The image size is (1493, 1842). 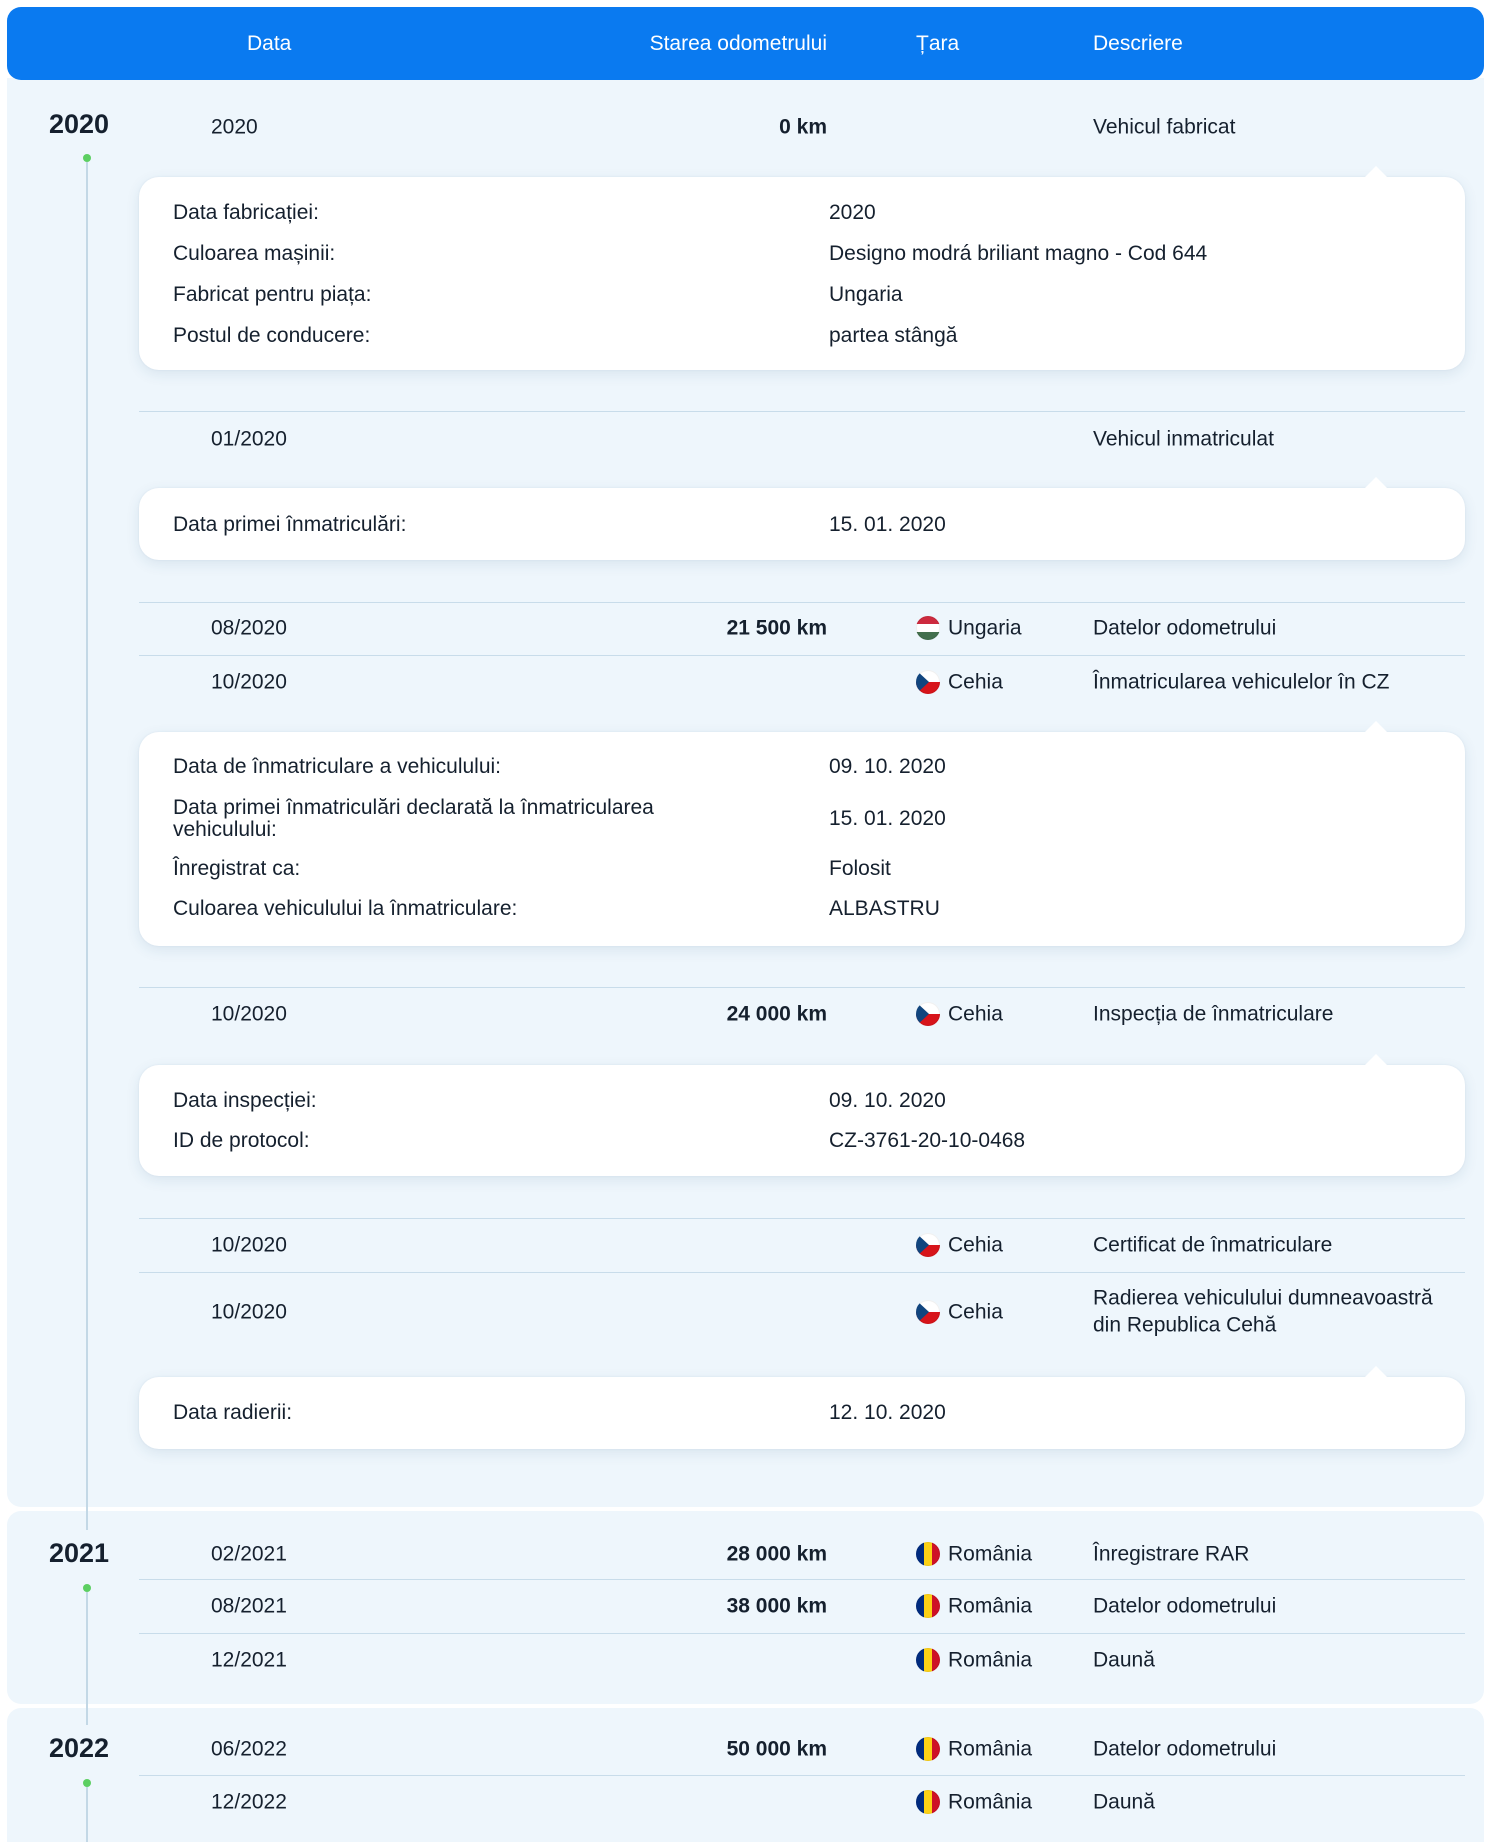 I want to click on detail-label: Data primei înmatriculări:, so click(x=290, y=524).